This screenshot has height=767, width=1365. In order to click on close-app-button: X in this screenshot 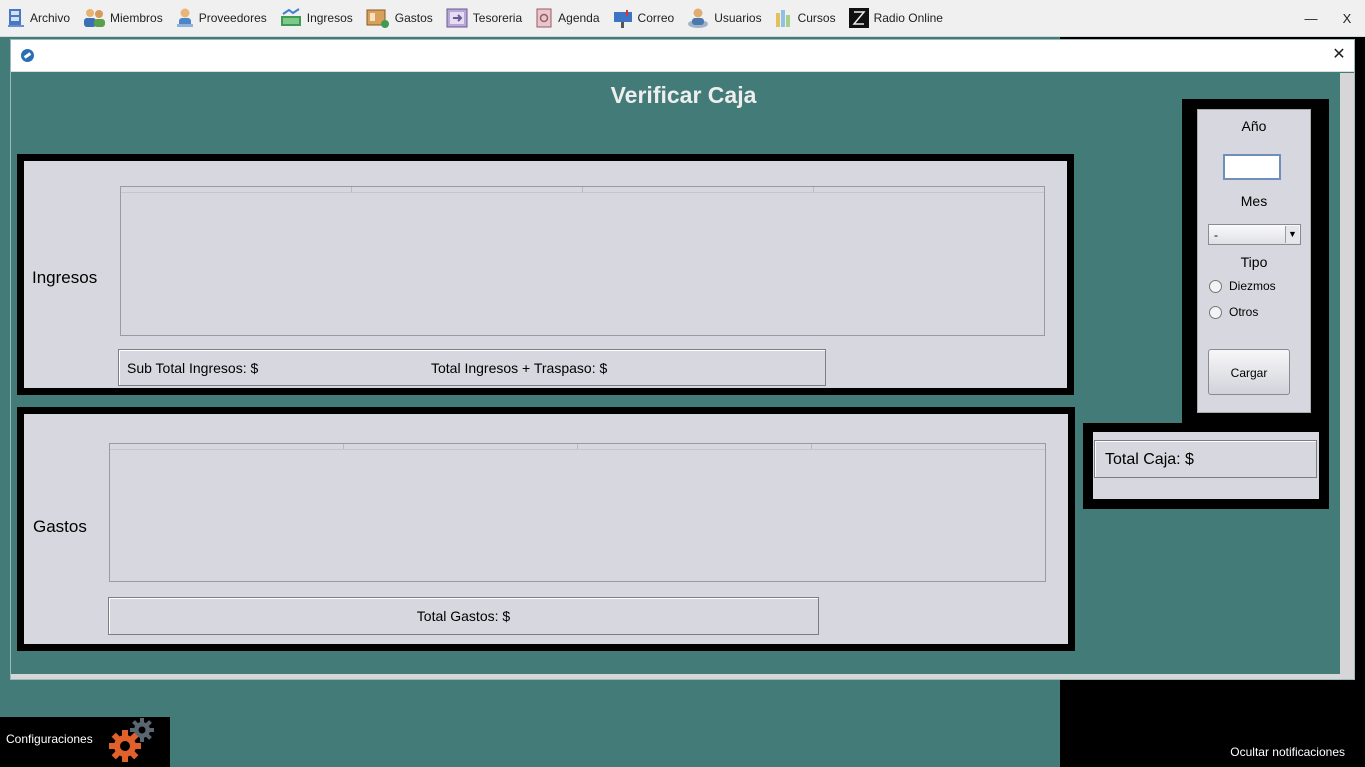, I will do `click(1347, 18)`.